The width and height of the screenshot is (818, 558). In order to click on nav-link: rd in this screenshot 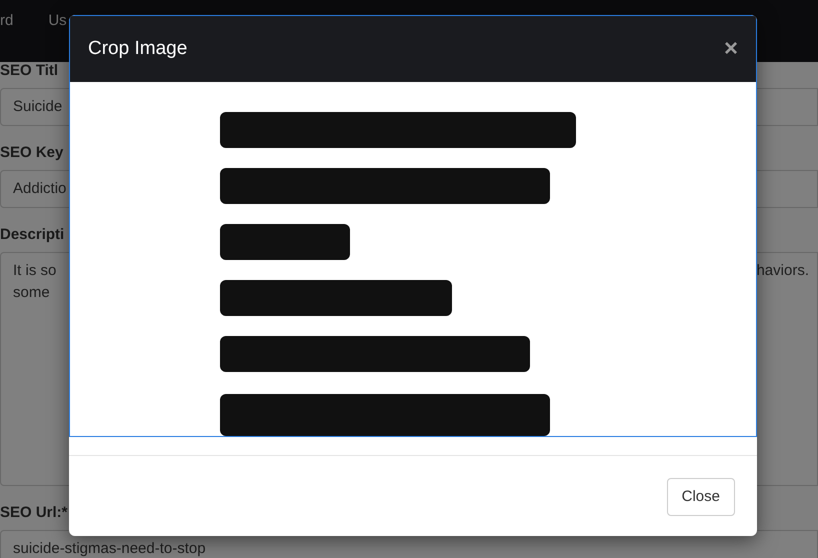, I will do `click(7, 21)`.